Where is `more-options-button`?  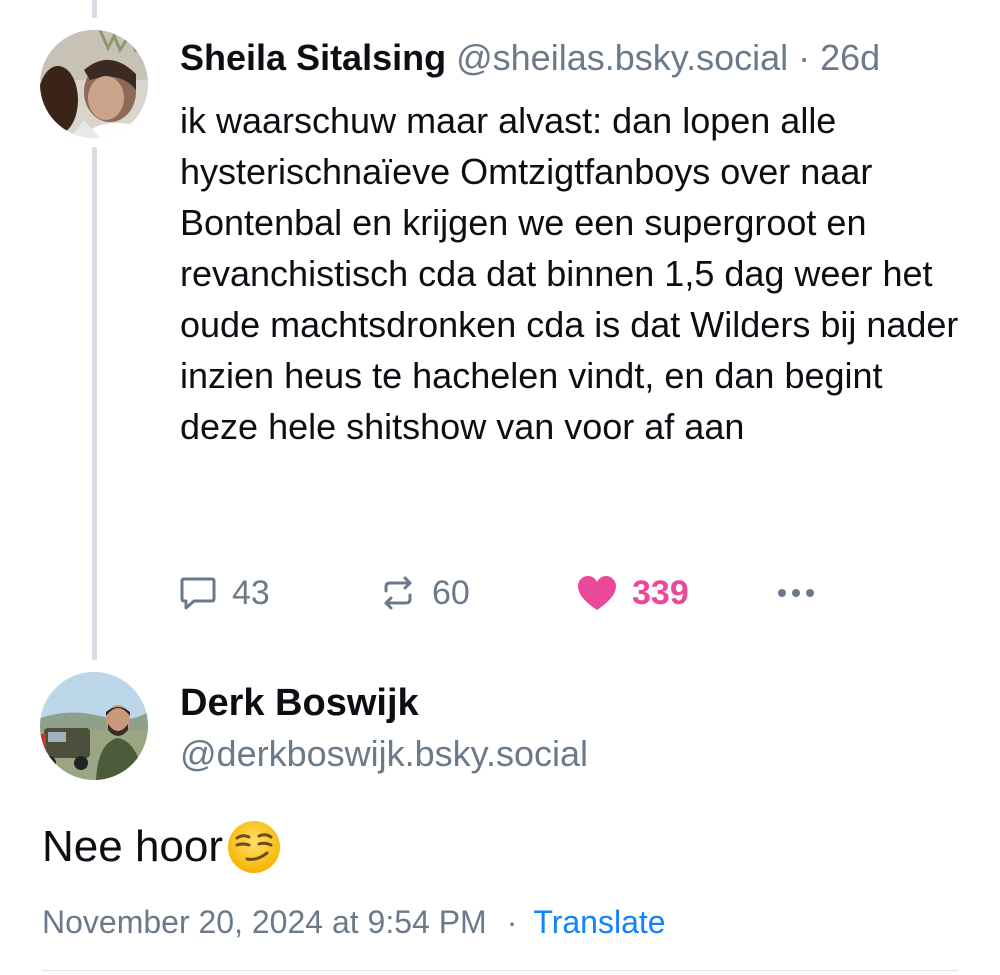 more-options-button is located at coordinates (803, 593).